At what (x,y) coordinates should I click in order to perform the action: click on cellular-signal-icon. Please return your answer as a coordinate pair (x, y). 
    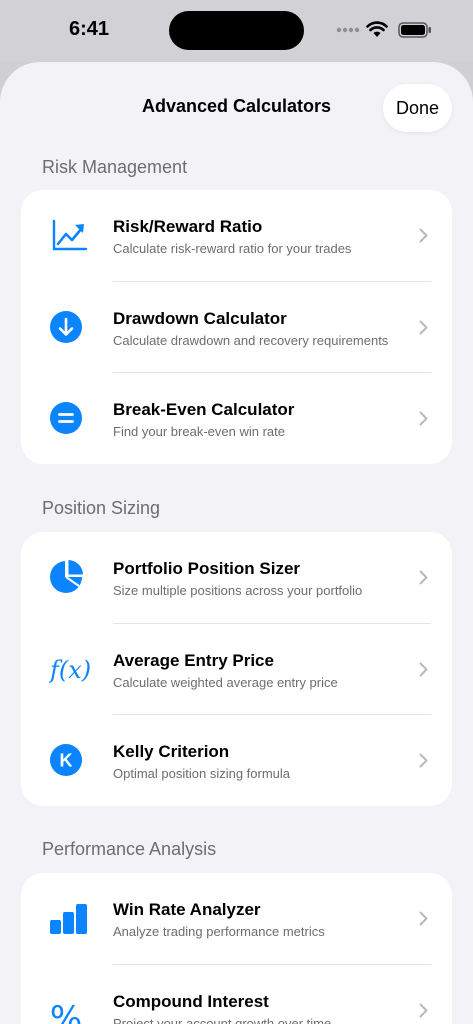
    Looking at the image, I should click on (348, 30).